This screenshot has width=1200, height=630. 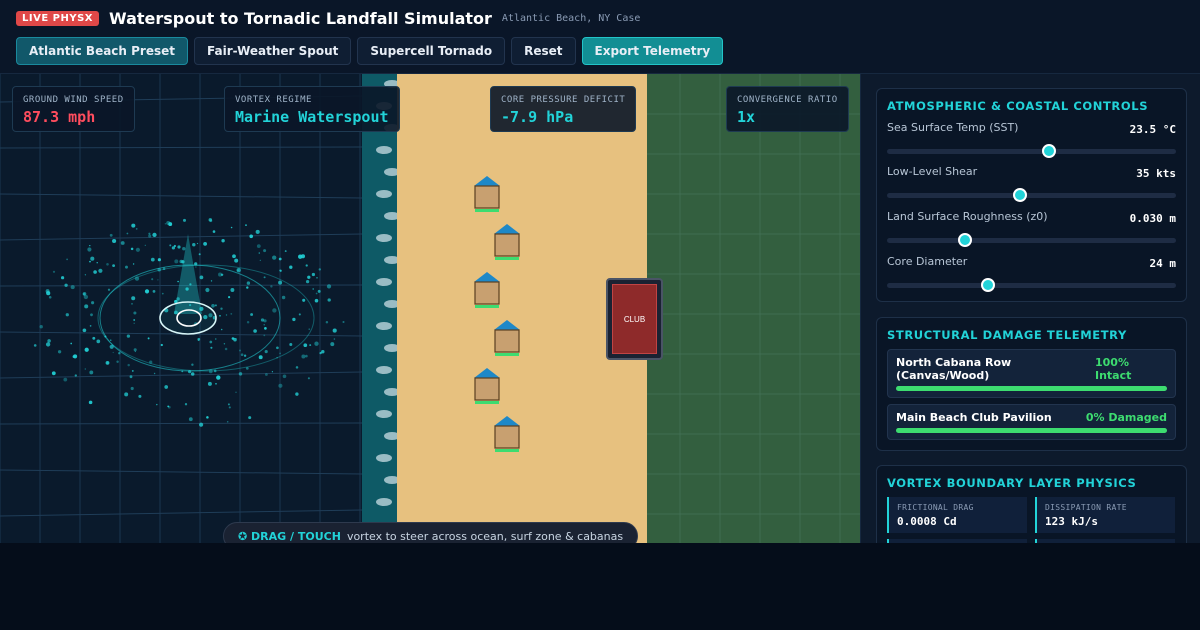 I want to click on low-level-shear-slider: Low-Level Shear 35 kts, so click(x=1031, y=187).